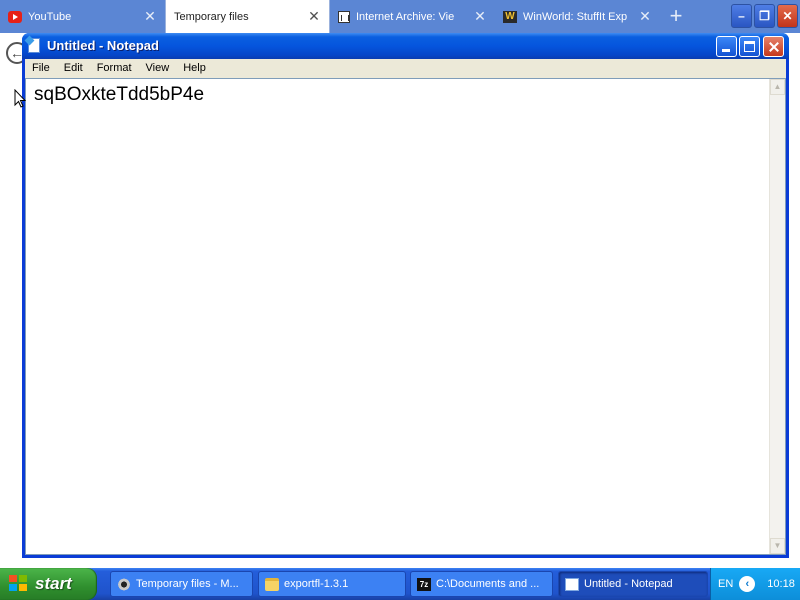  I want to click on system-tray: EN ‹ 10:18, so click(755, 584).